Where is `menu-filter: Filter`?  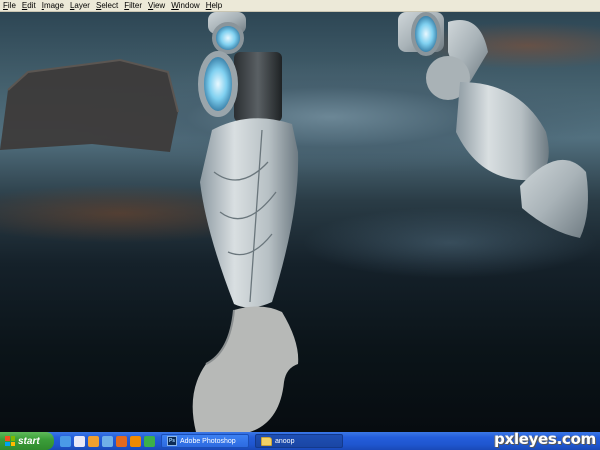 menu-filter: Filter is located at coordinates (133, 5).